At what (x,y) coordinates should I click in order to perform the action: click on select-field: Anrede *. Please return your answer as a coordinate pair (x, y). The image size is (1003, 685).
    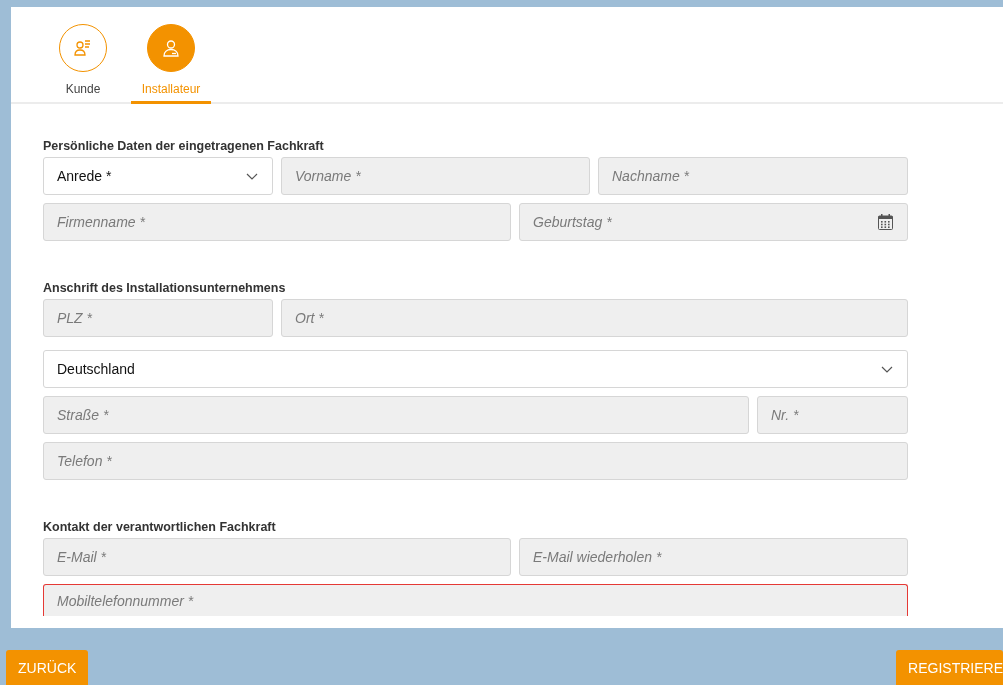
    Looking at the image, I should click on (158, 176).